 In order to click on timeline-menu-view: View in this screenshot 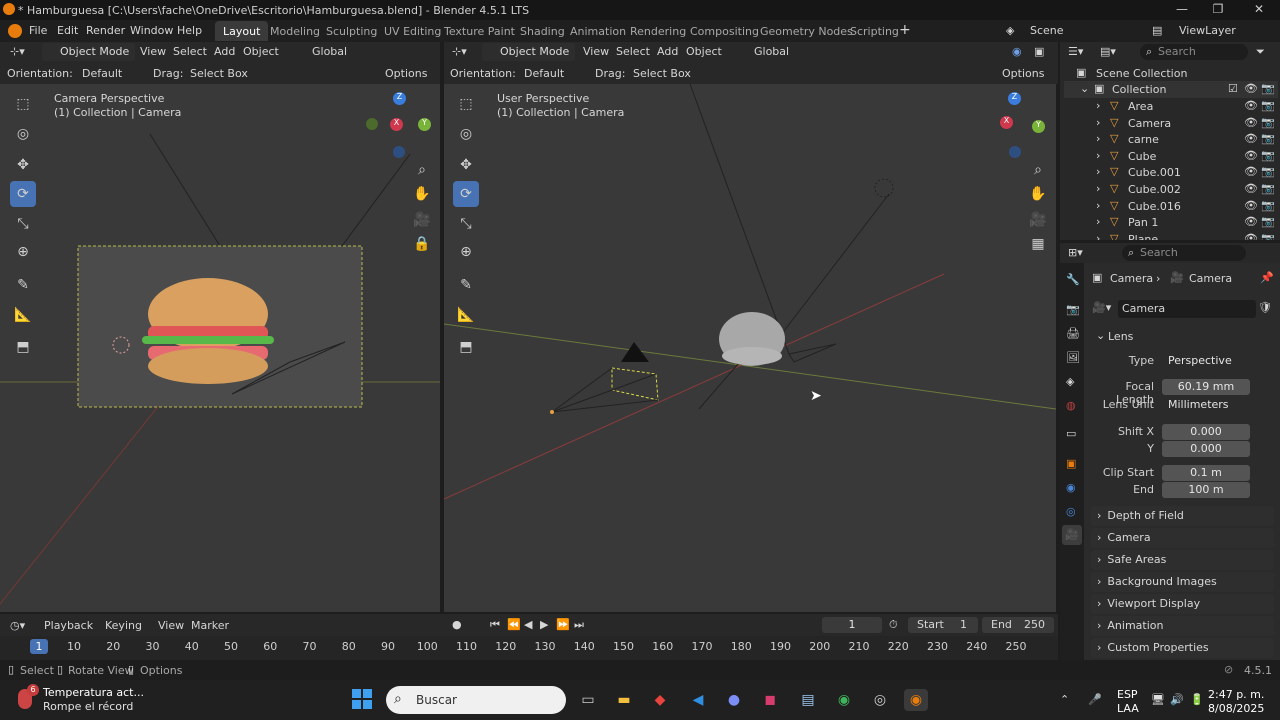, I will do `click(171, 625)`.